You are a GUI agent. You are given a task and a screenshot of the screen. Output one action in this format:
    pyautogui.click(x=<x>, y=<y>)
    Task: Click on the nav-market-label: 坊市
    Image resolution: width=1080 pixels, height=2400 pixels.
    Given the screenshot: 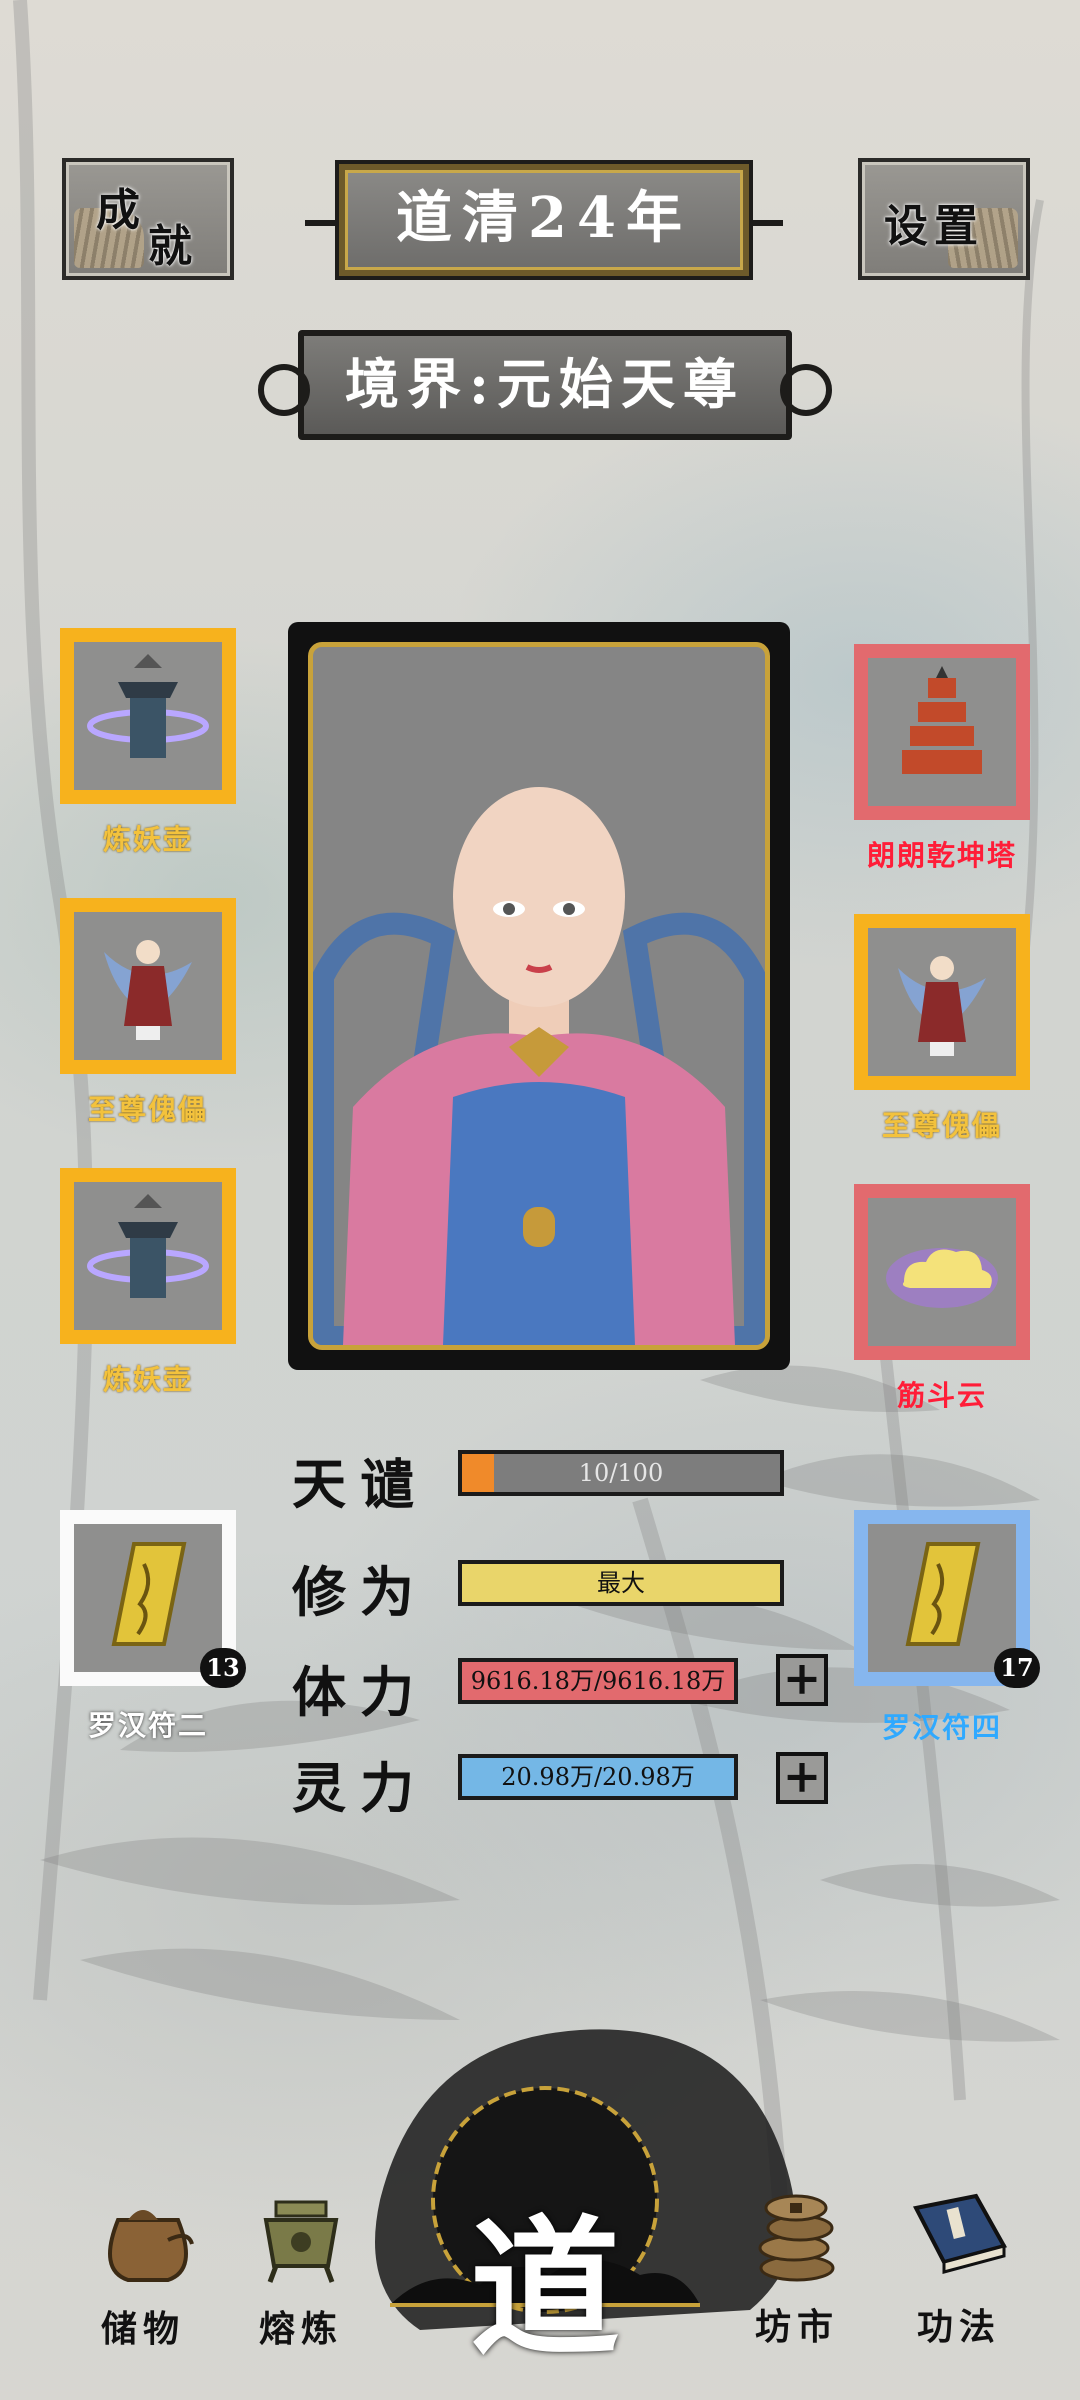 What is the action you would take?
    pyautogui.click(x=796, y=2327)
    